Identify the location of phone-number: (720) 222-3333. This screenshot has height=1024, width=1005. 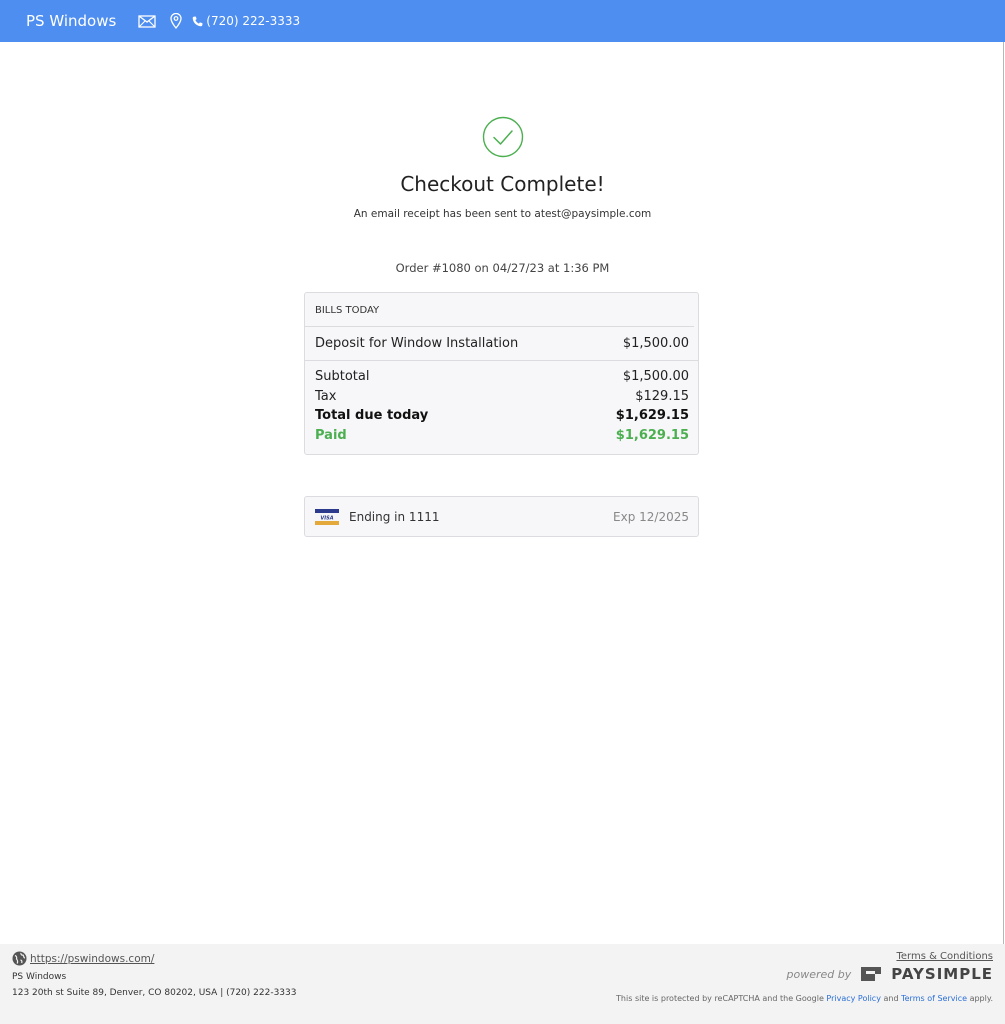
(253, 21).